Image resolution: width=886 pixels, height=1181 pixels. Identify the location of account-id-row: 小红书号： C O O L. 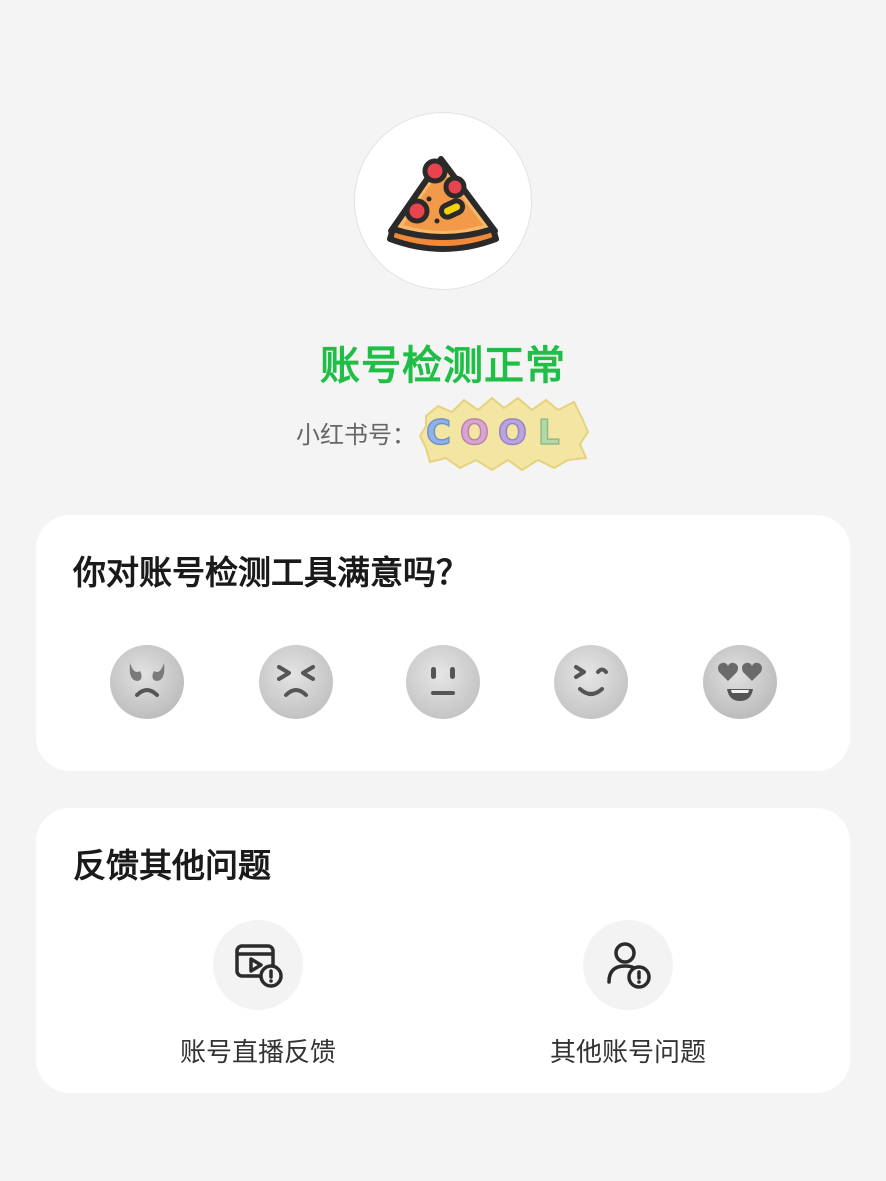
(443, 432).